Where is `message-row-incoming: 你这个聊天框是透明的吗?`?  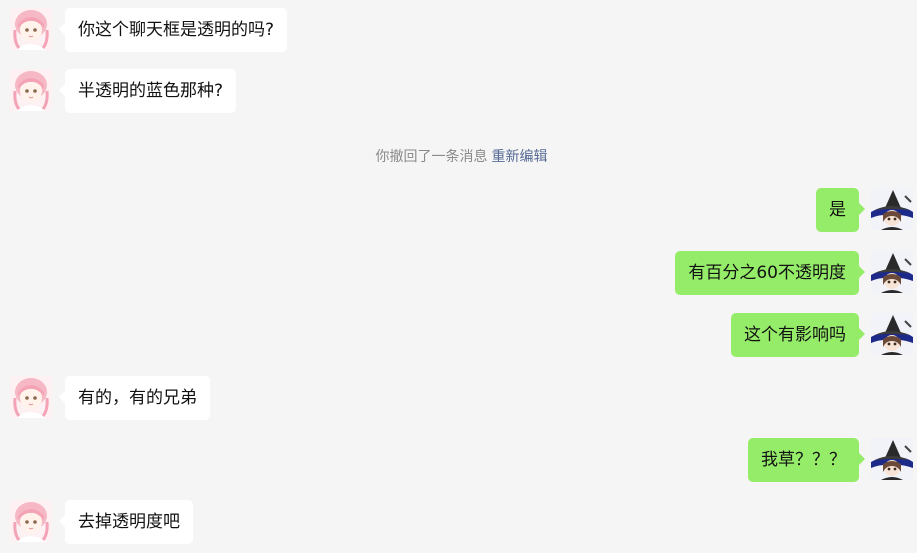
message-row-incoming: 你这个聊天框是透明的吗? is located at coordinates (458, 31).